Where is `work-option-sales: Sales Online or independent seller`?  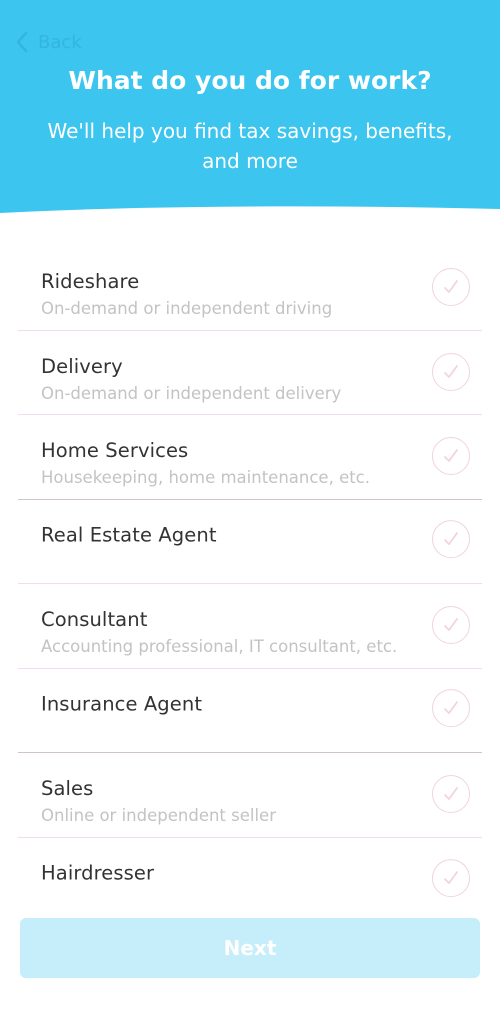
work-option-sales: Sales Online or independent seller is located at coordinates (250, 795).